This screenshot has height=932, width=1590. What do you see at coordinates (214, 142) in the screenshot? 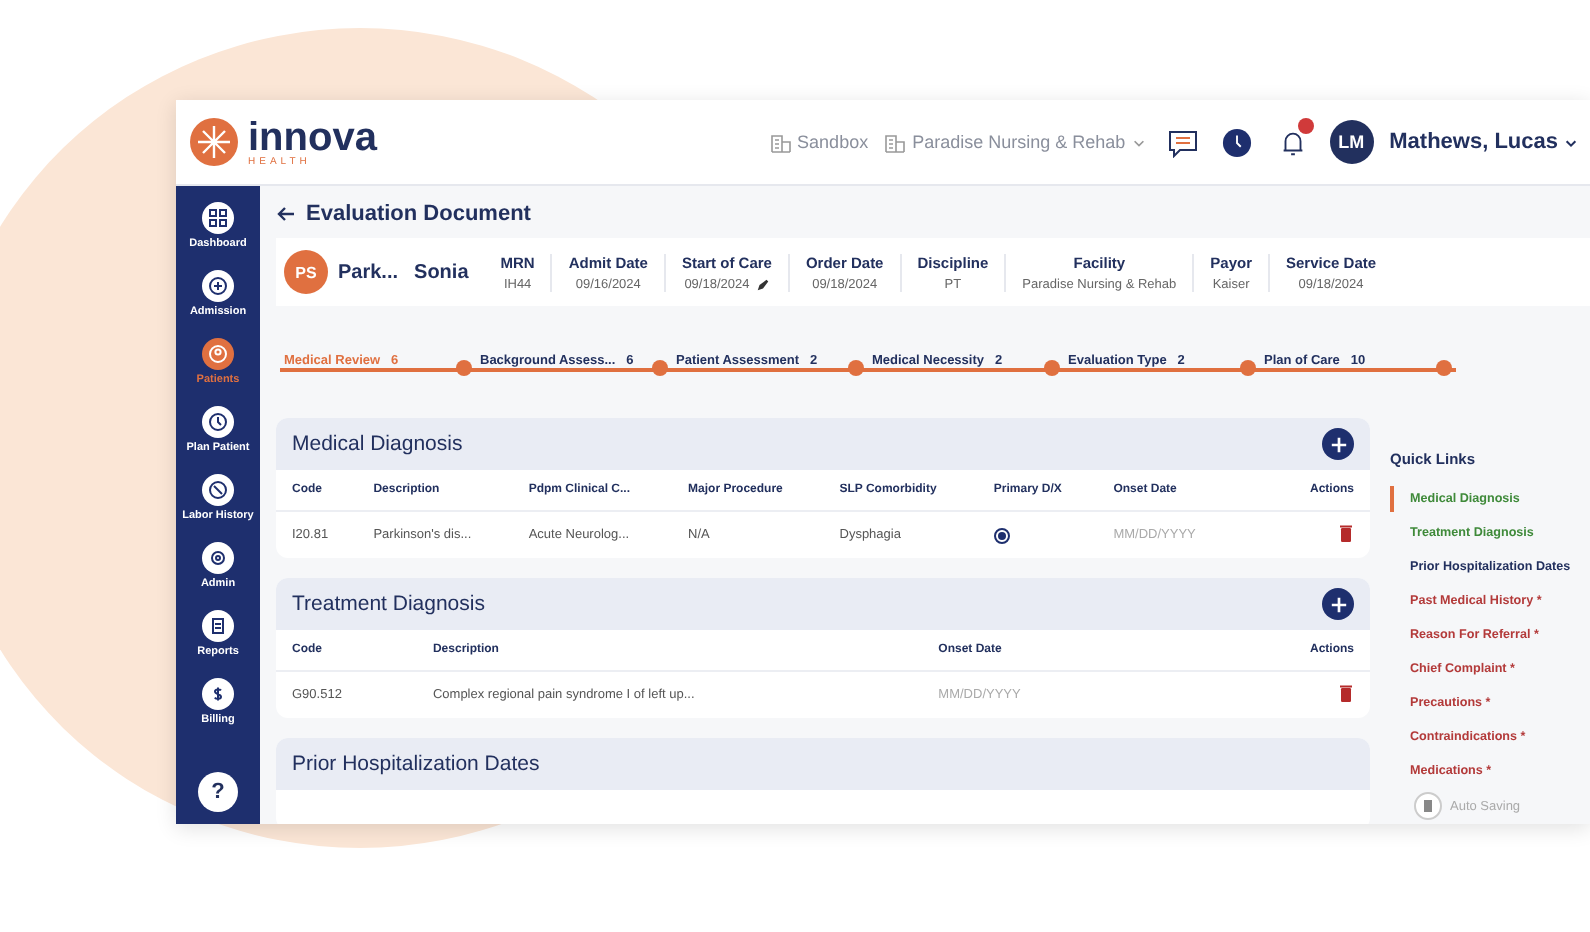
I see `logo-icon` at bounding box center [214, 142].